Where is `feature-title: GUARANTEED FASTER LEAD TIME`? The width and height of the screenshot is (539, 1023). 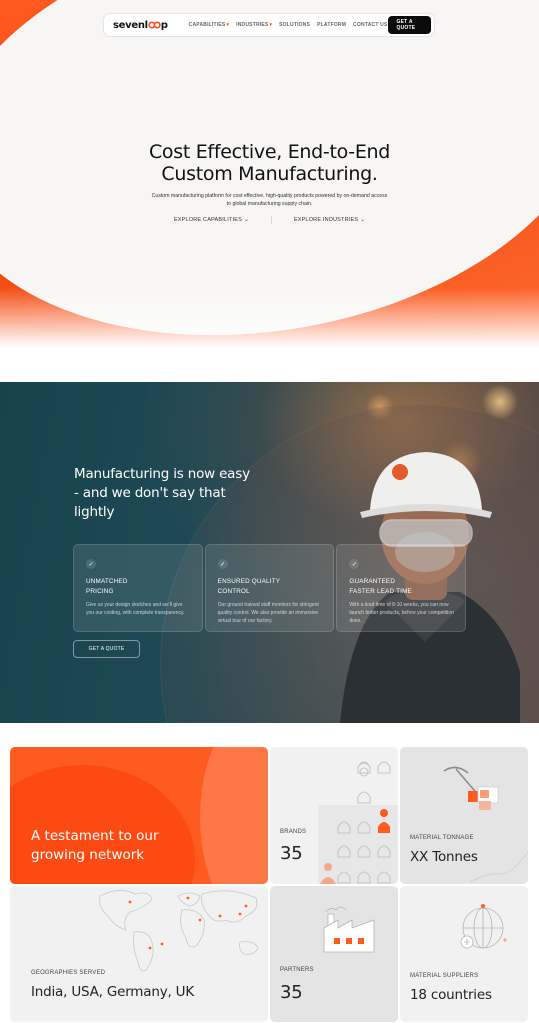 feature-title: GUARANTEED FASTER LEAD TIME is located at coordinates (401, 587).